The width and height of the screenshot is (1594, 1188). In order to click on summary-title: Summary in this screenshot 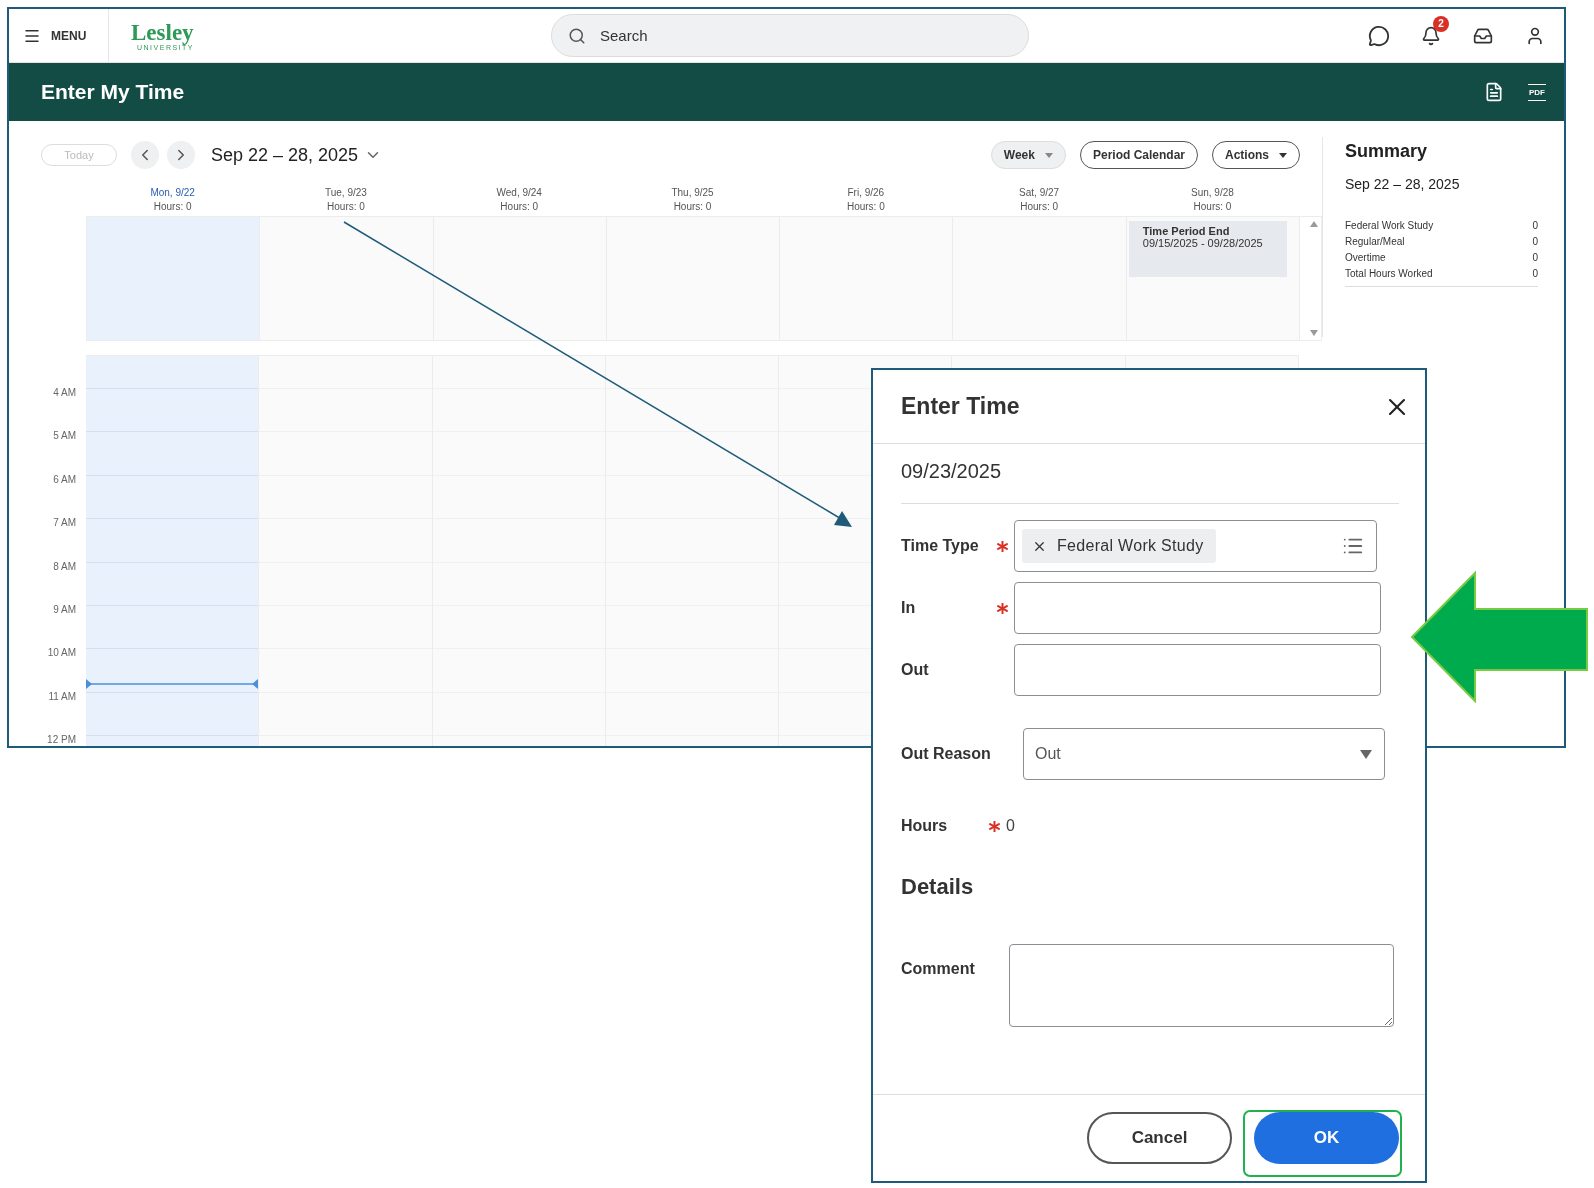, I will do `click(1387, 151)`.